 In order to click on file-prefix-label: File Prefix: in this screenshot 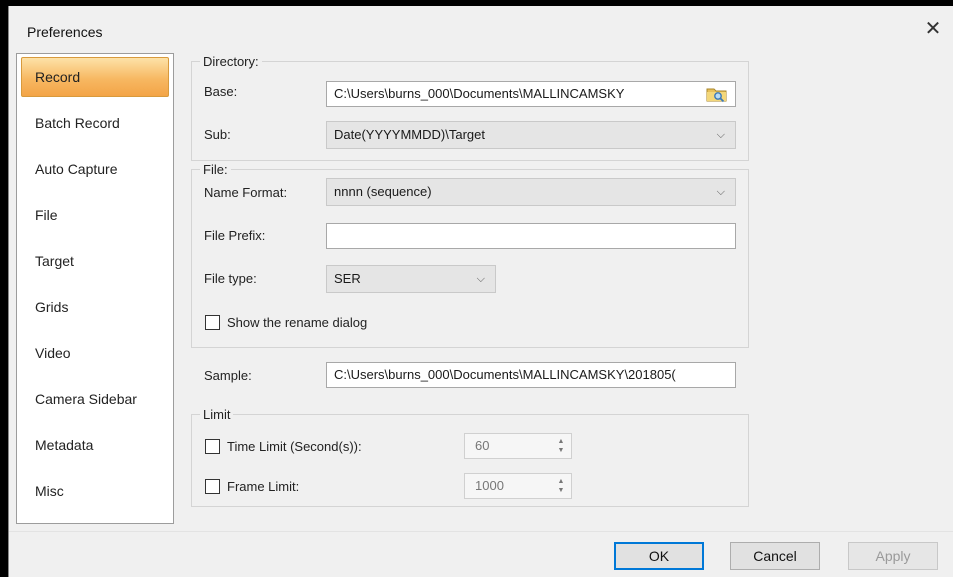, I will do `click(235, 235)`.